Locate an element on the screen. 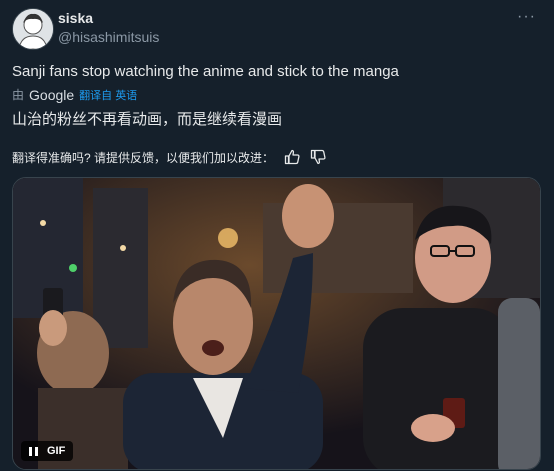  feedback-question: 翻译得准确吗? 请提供反馈，以便我们加以改进： is located at coordinates (143, 157).